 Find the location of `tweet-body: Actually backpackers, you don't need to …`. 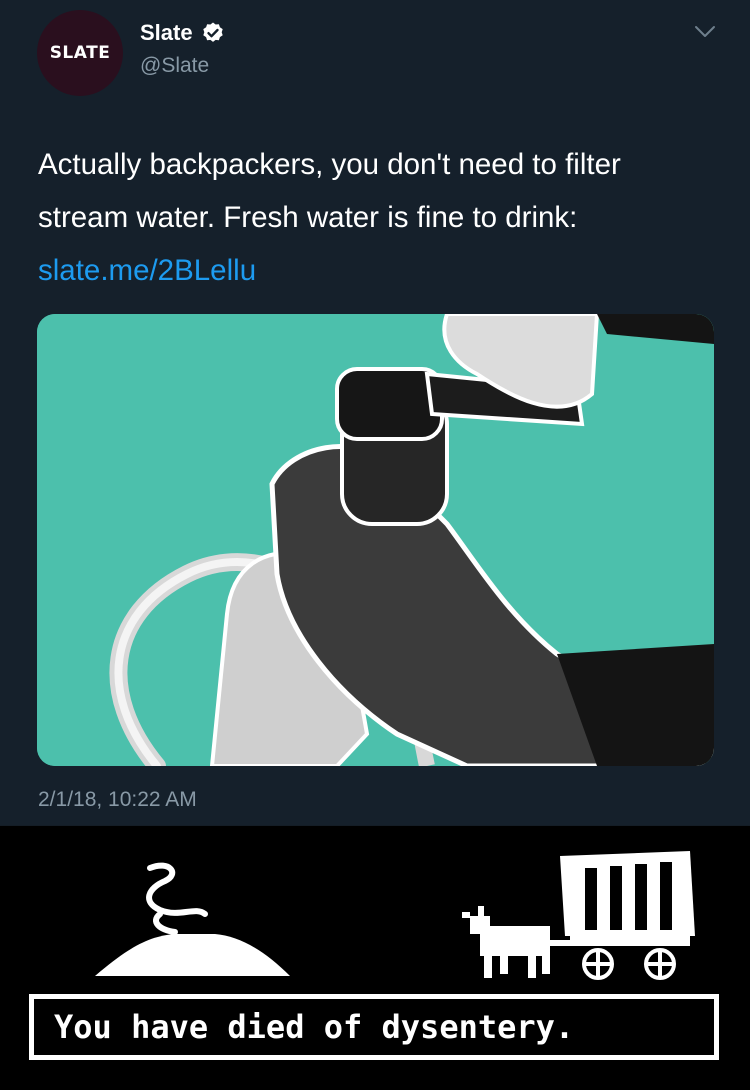

tweet-body: Actually backpackers, you don't need to … is located at coordinates (329, 191).